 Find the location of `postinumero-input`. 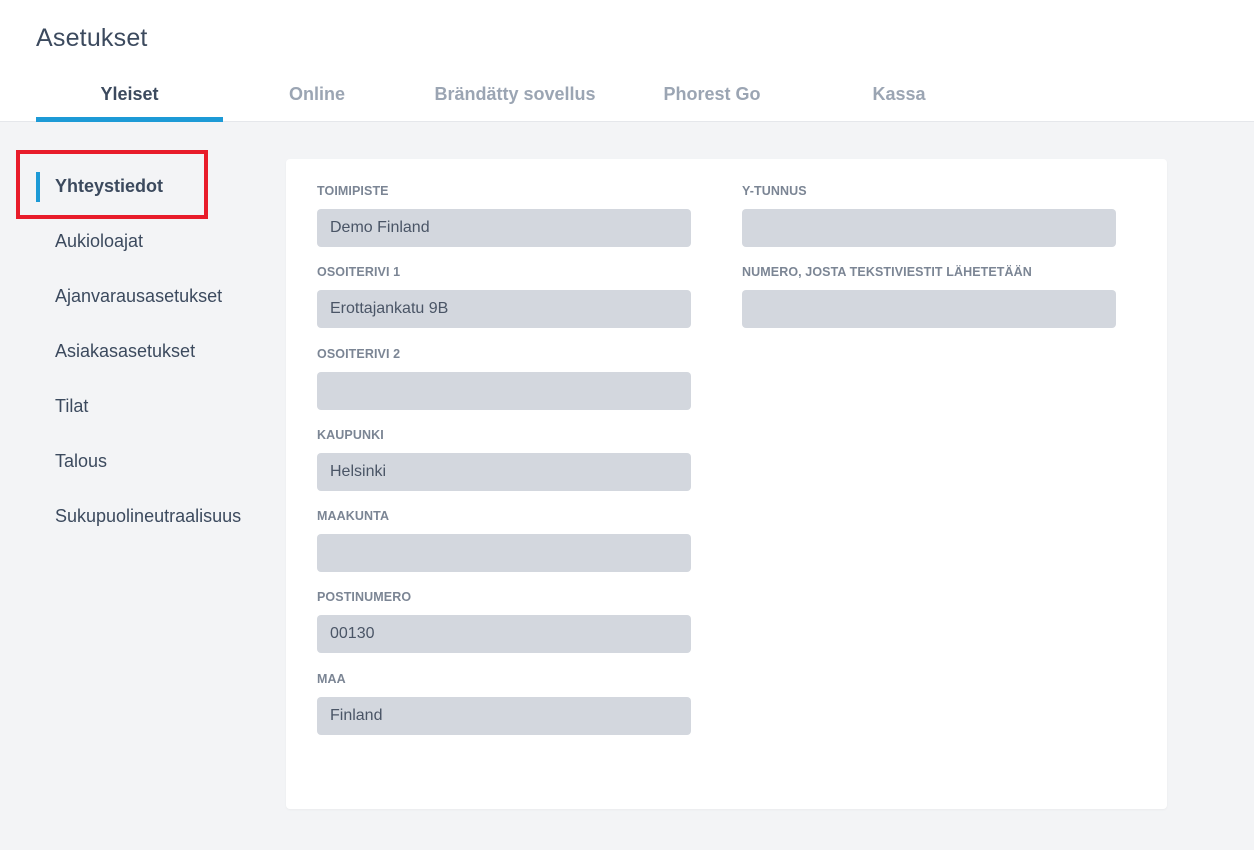

postinumero-input is located at coordinates (504, 634).